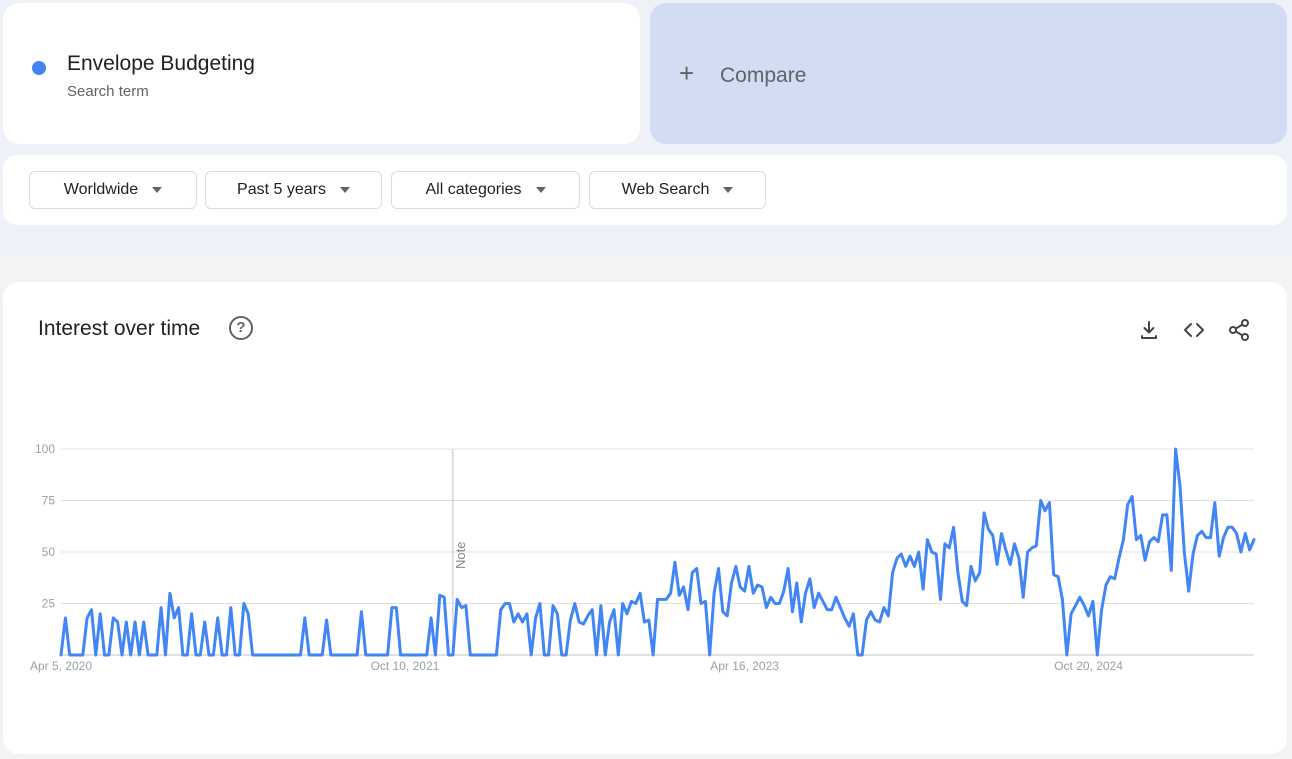  I want to click on y-tick-label: 75, so click(49, 501).